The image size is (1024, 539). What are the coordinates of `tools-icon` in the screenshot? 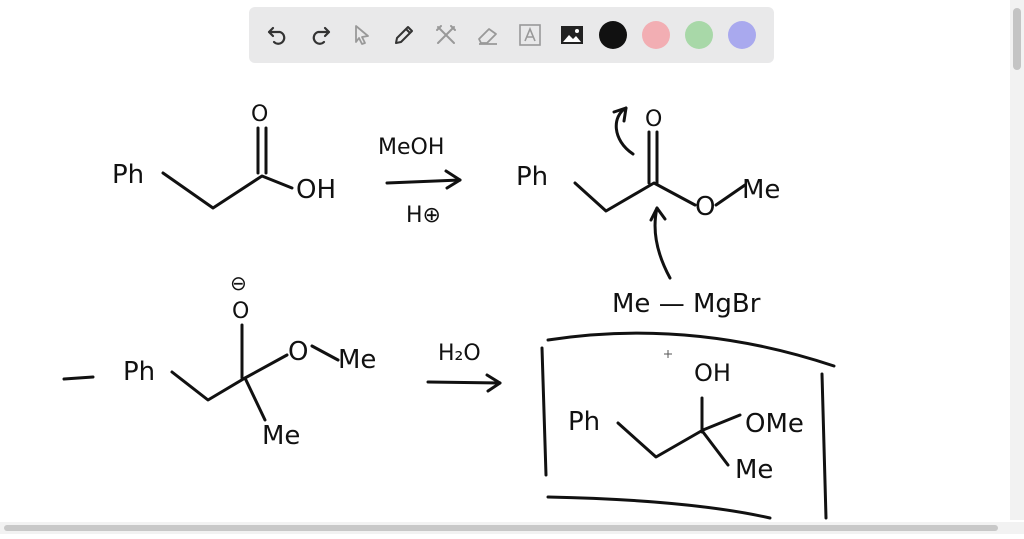 It's located at (446, 34).